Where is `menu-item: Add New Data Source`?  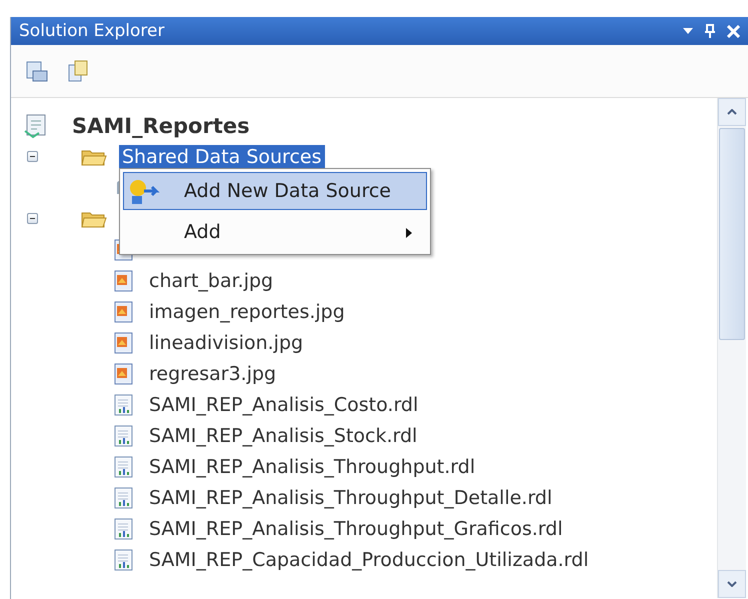
menu-item: Add New Data Source is located at coordinates (275, 191).